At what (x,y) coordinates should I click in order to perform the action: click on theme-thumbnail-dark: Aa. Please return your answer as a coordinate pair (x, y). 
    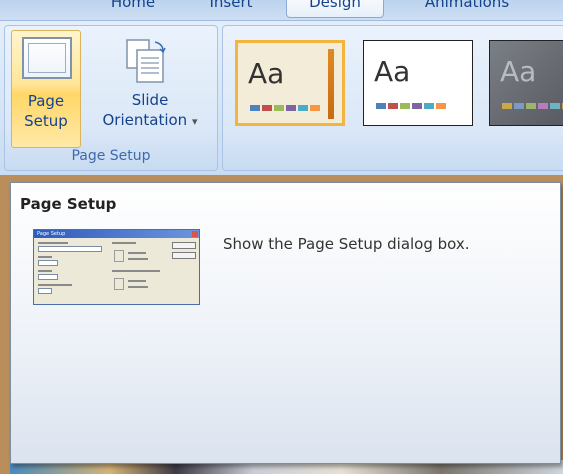
    Looking at the image, I should click on (526, 83).